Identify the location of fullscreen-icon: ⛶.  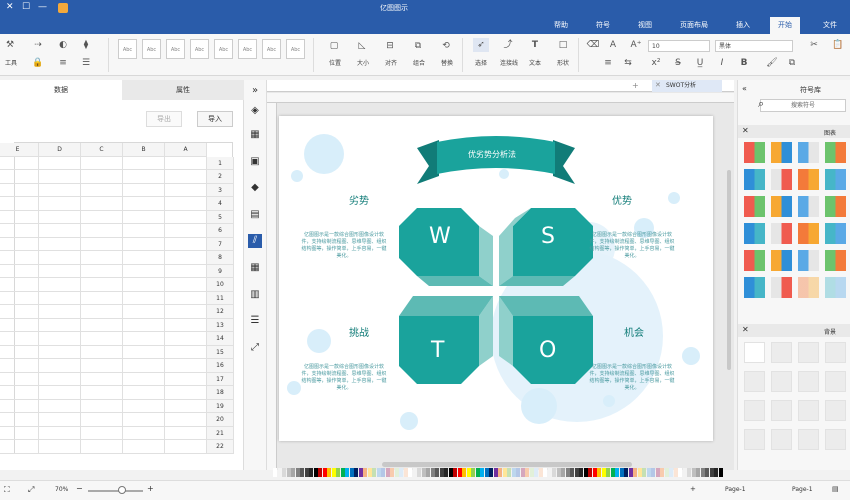
(7, 490).